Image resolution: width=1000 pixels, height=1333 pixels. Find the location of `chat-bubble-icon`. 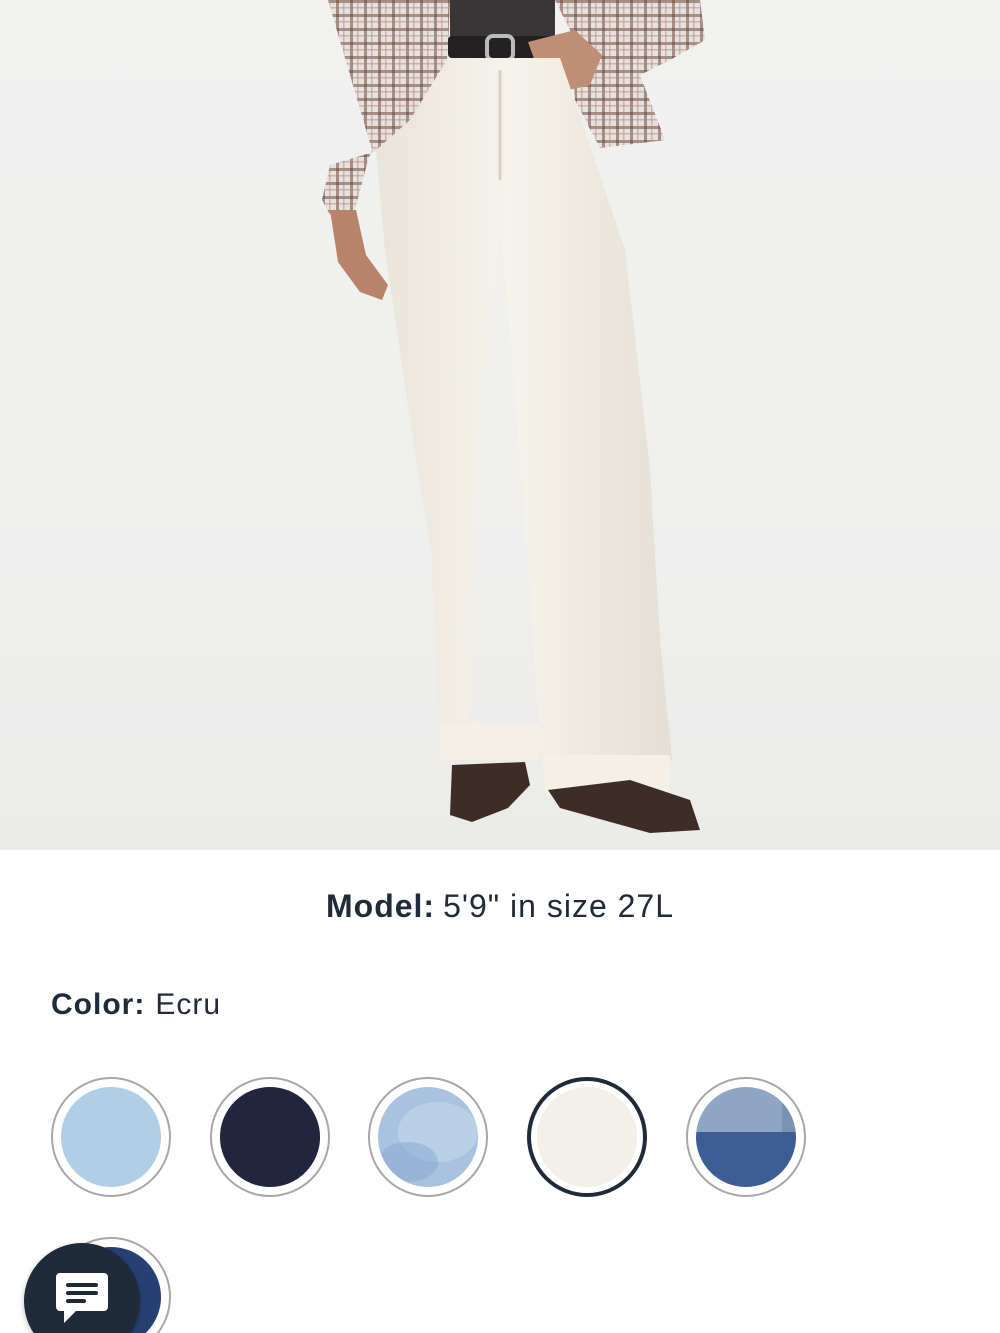

chat-bubble-icon is located at coordinates (82, 1298).